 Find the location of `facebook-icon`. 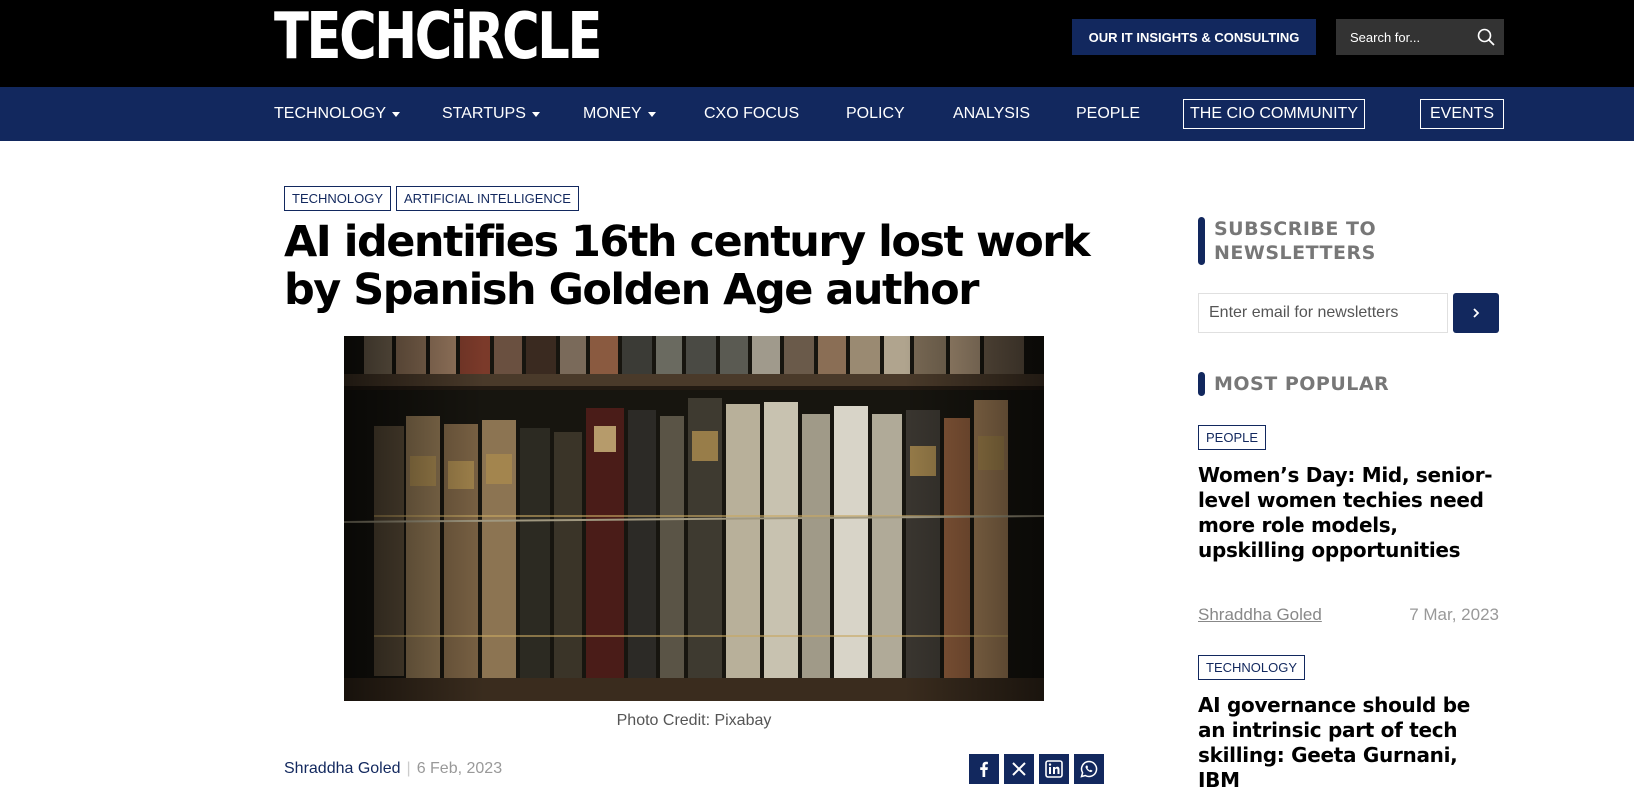

facebook-icon is located at coordinates (984, 769).